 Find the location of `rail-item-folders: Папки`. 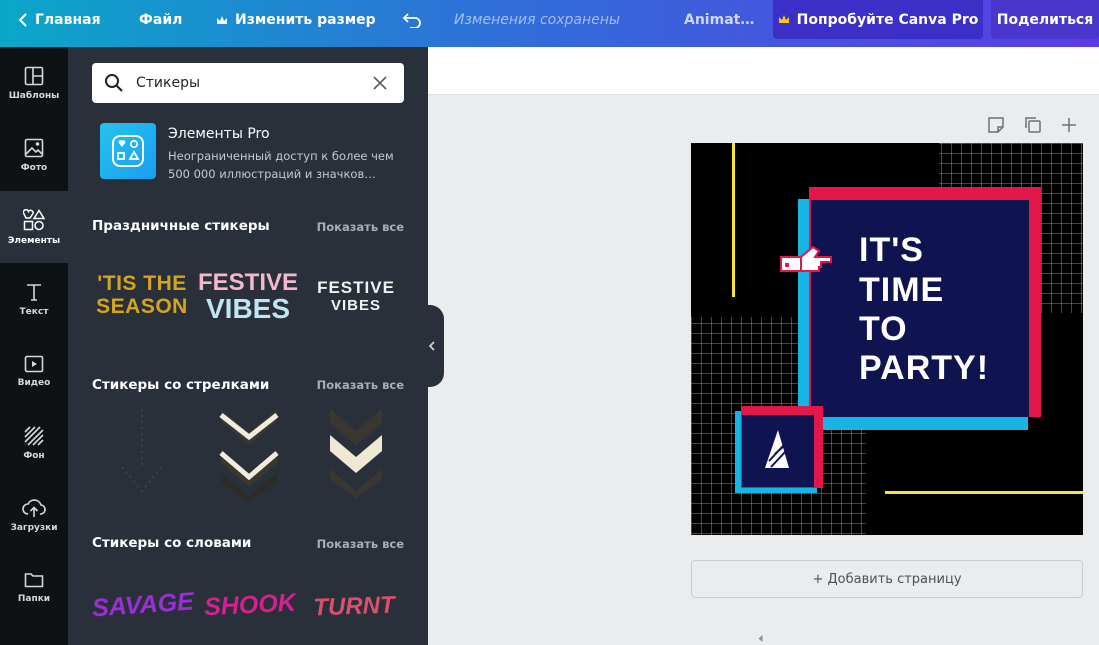

rail-item-folders: Папки is located at coordinates (34, 587).